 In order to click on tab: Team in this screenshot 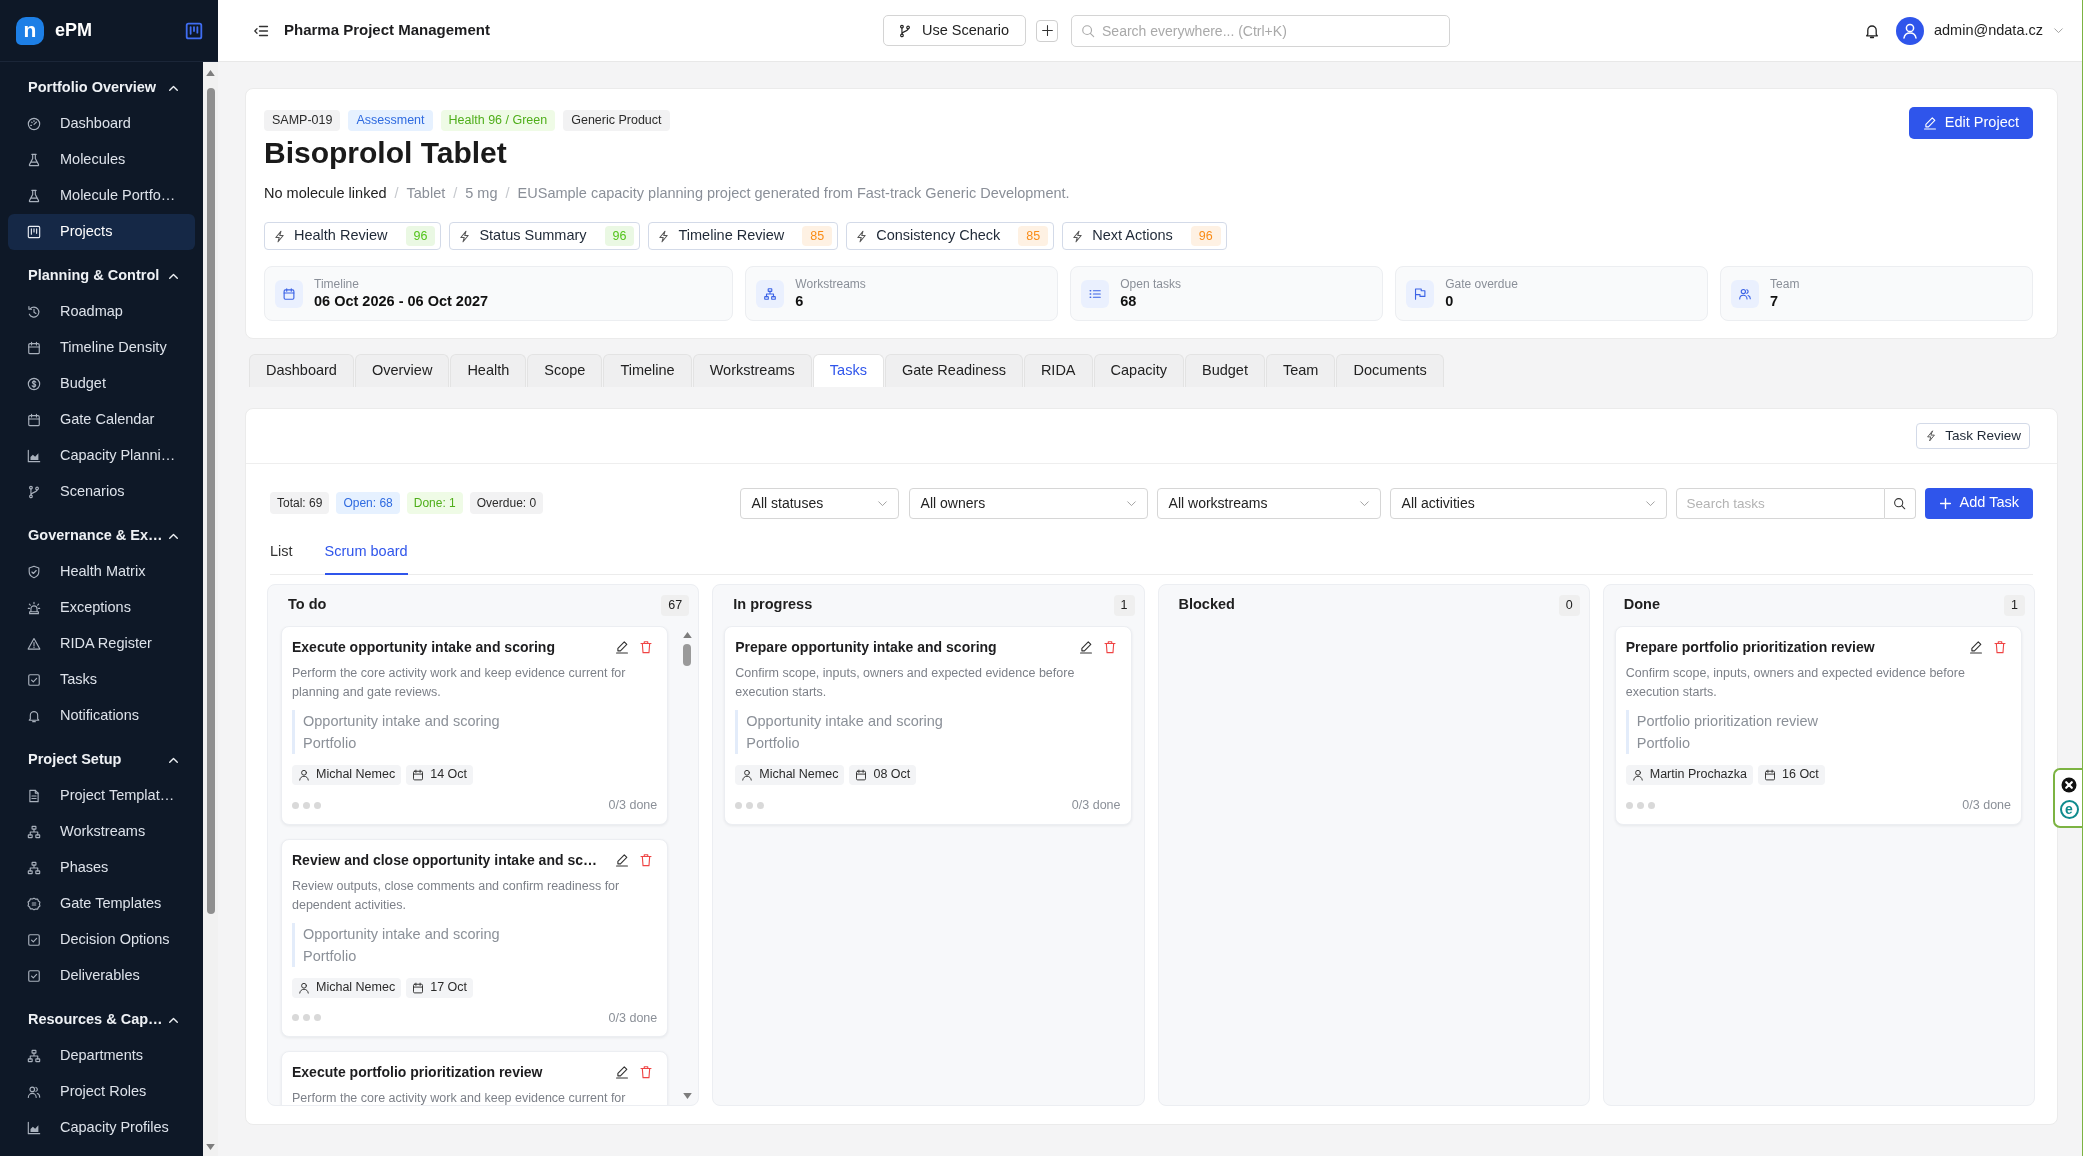, I will do `click(1300, 370)`.